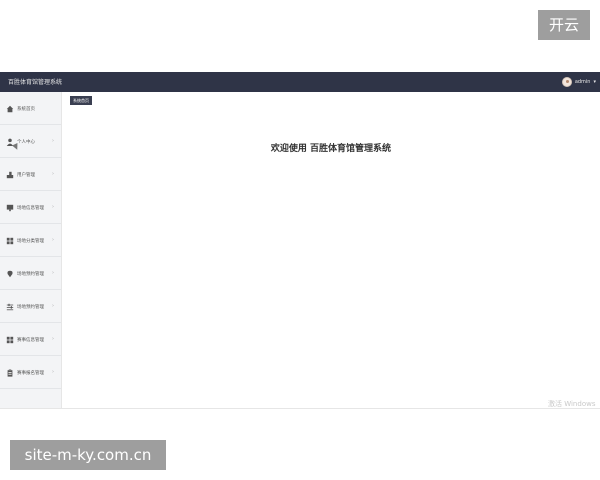  Describe the element at coordinates (594, 82) in the screenshot. I see `chevron-down-icon: ▾` at that location.